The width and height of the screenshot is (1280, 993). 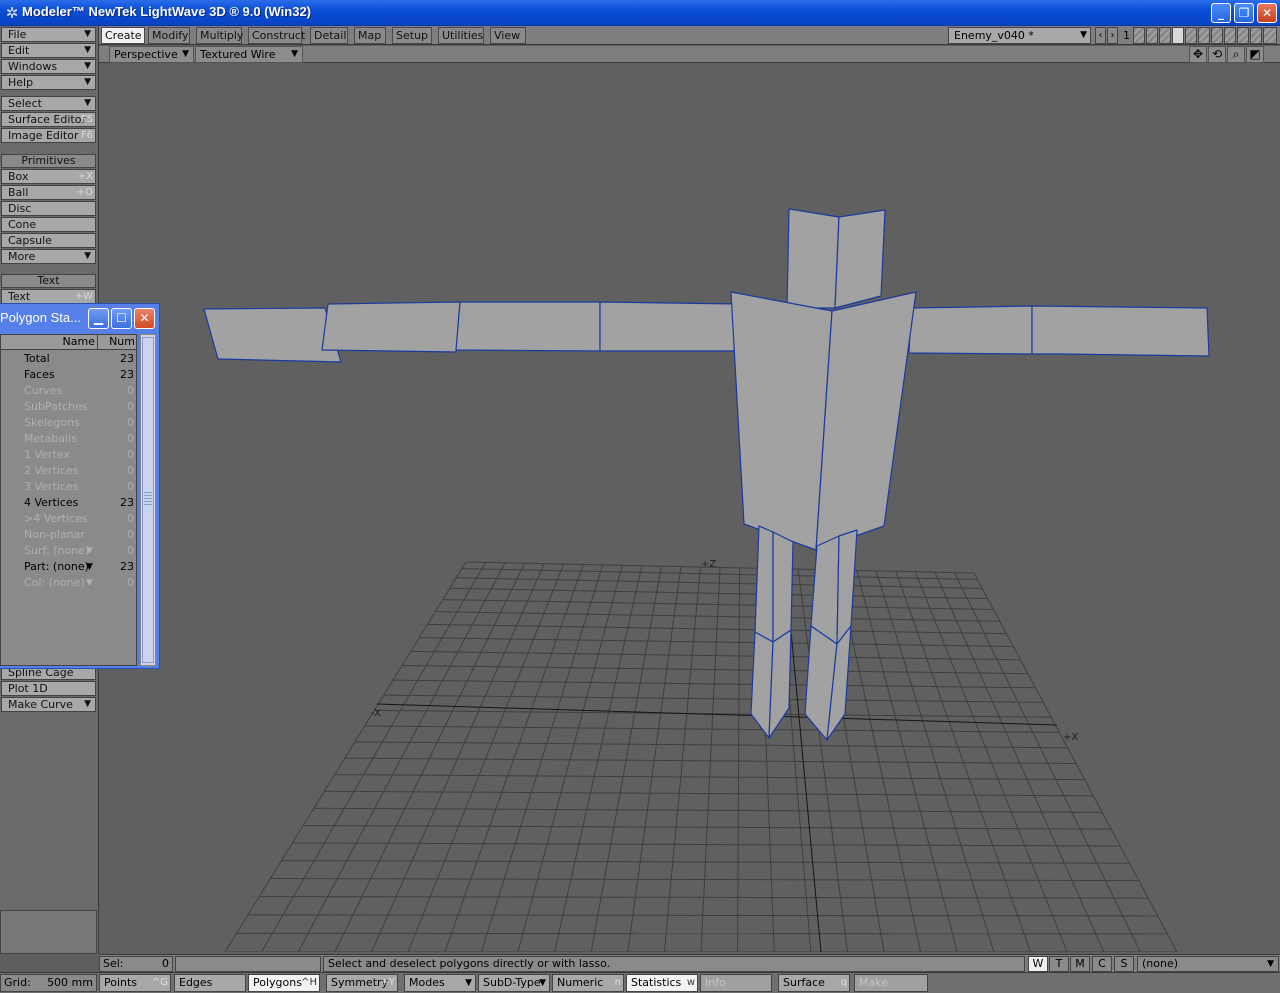 I want to click on render-mode-dropdown: Textured Wire ▼, so click(x=249, y=54).